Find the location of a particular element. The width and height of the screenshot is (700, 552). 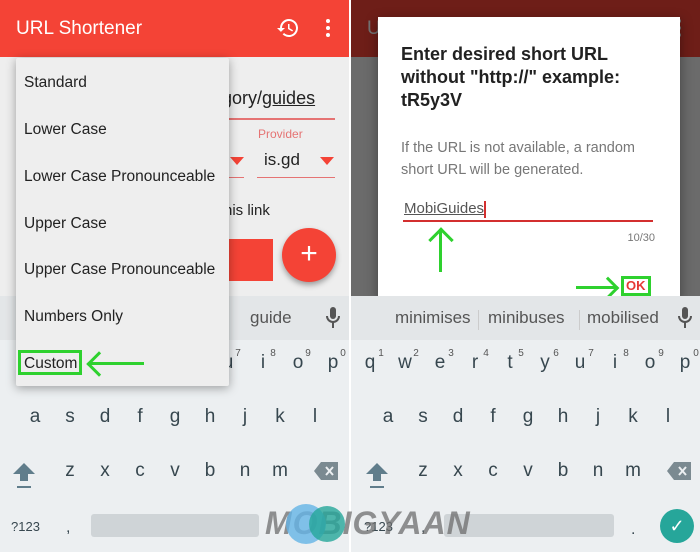

provider-select: is.gd is located at coordinates (282, 160).